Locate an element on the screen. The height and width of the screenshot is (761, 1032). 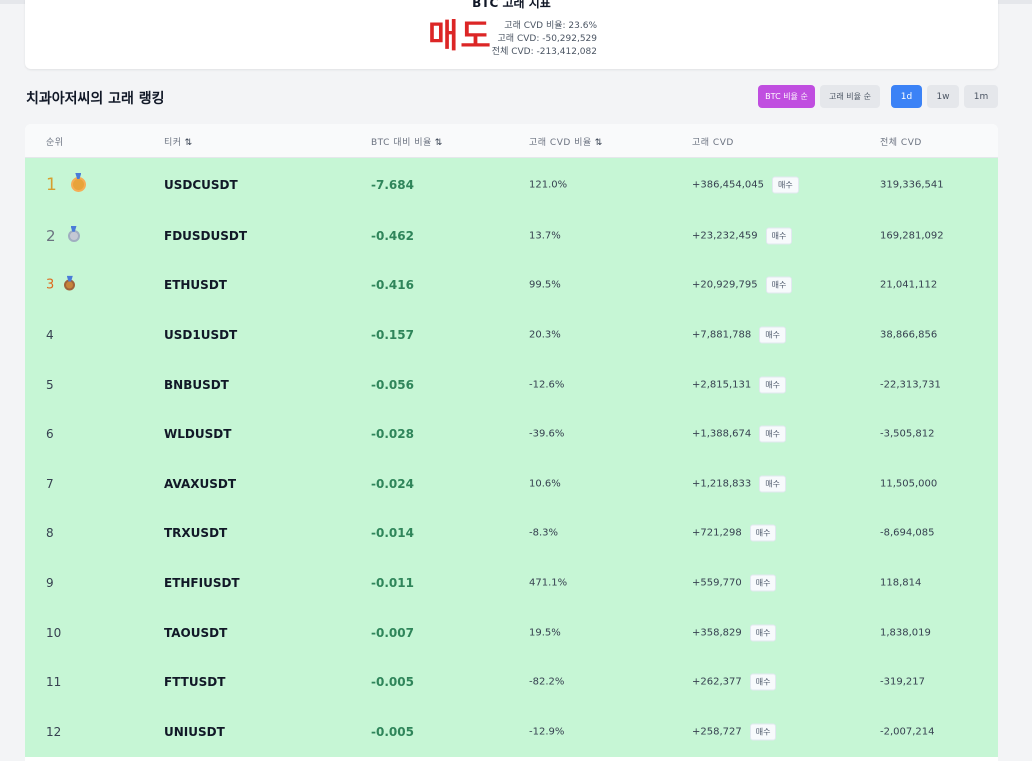
whale-ratio-cell: 121.0% is located at coordinates (548, 184).